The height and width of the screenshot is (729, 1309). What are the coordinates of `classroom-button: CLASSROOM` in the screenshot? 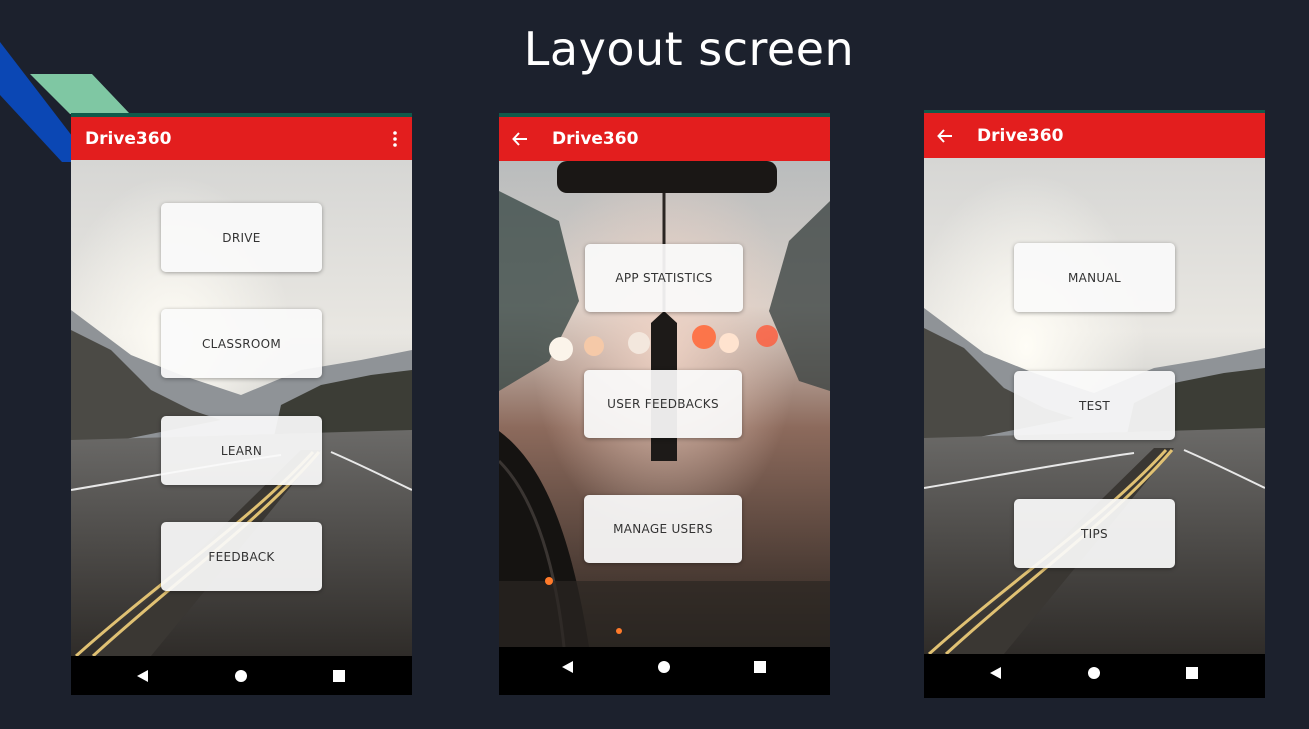 It's located at (241, 343).